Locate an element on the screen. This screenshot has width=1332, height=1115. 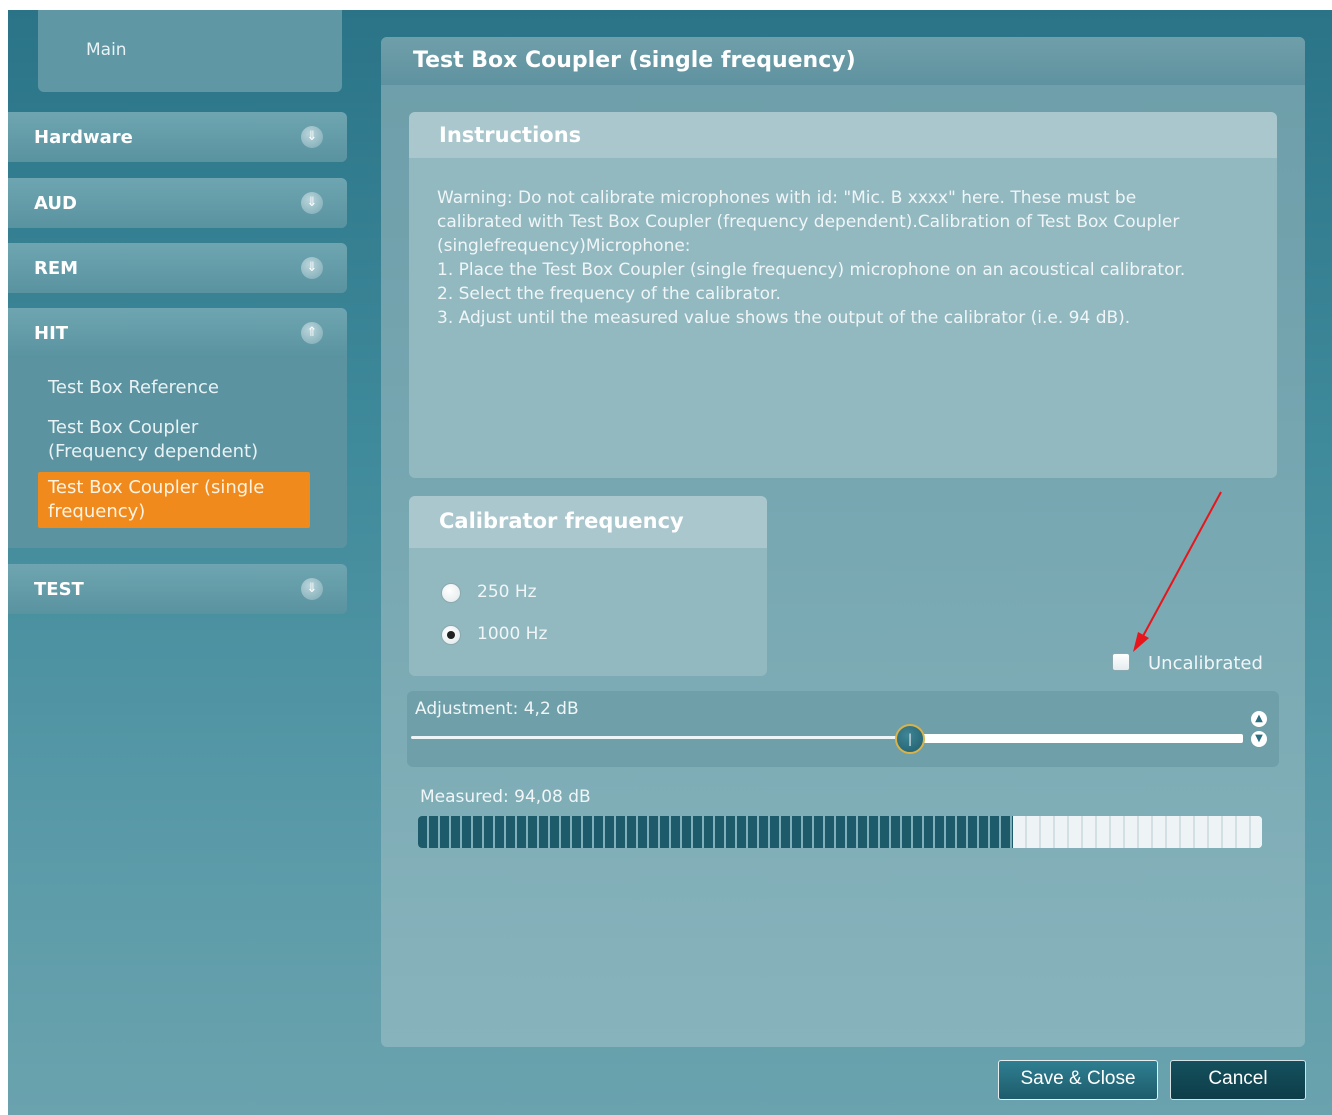
slider-left-track is located at coordinates (660, 737).